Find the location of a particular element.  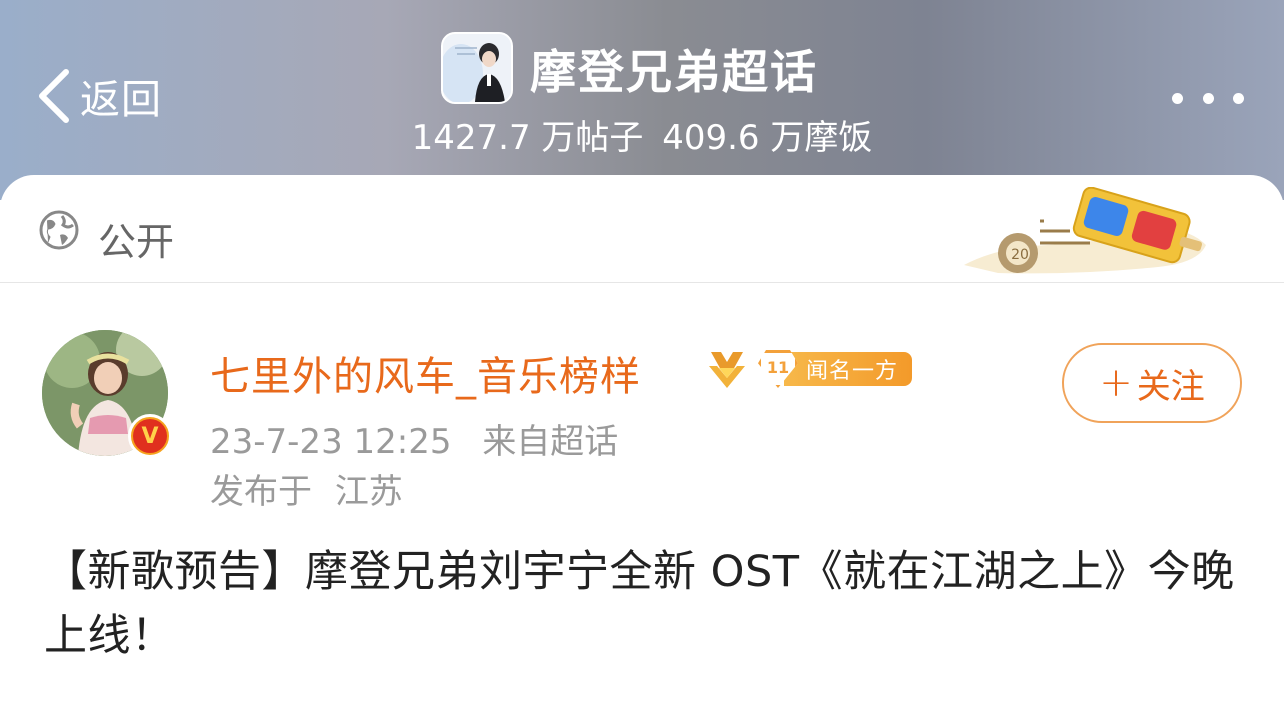

topic-avatar-icon is located at coordinates (477, 68).